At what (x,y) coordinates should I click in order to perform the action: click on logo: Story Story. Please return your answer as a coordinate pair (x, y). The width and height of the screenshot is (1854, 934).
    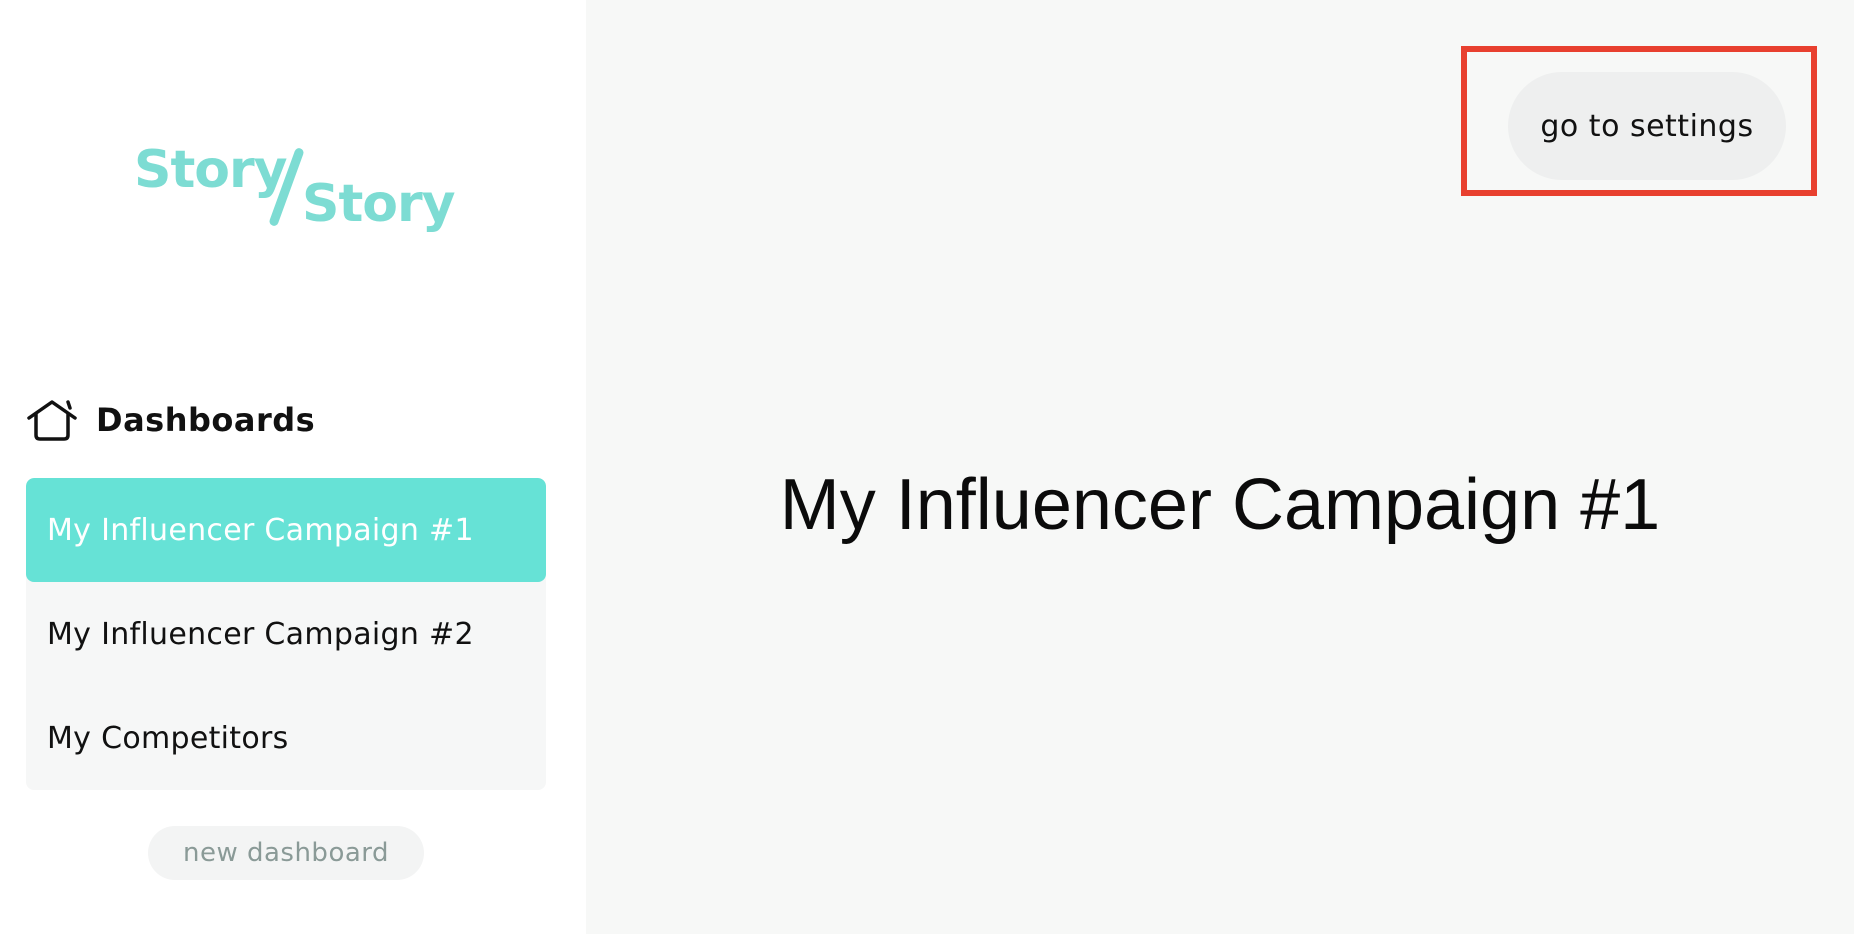
    Looking at the image, I should click on (295, 190).